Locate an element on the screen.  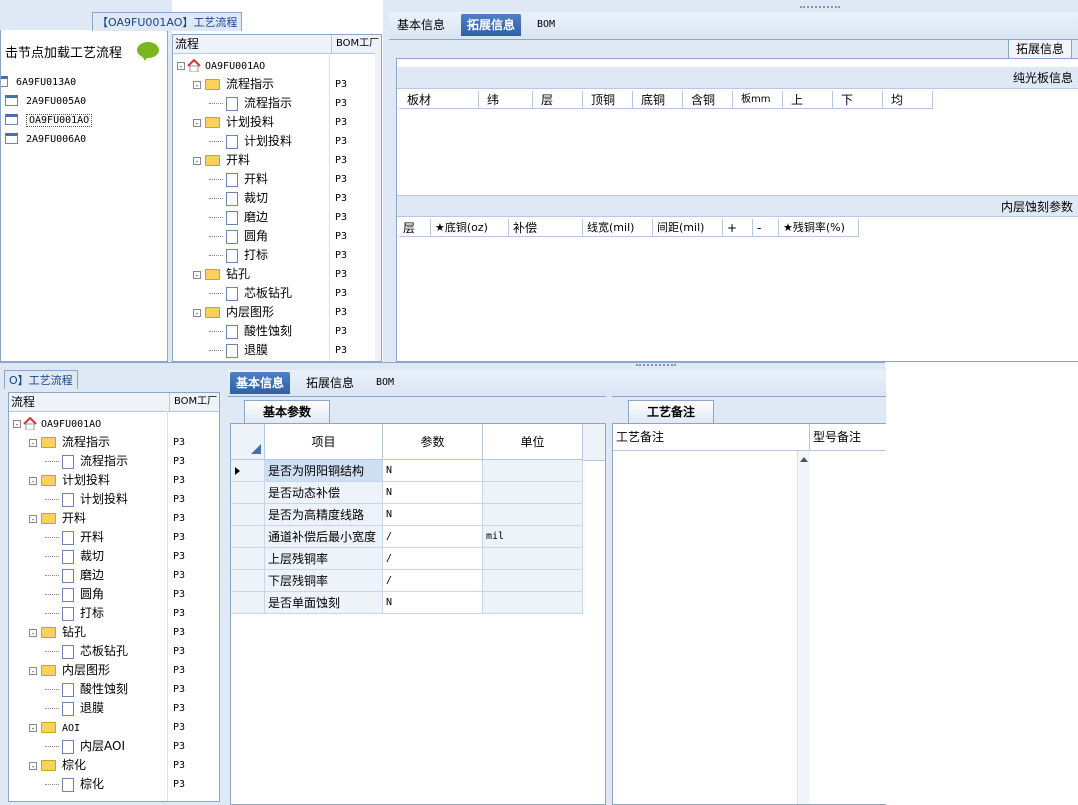
tree-folder-node: - 棕化 is located at coordinates (57, 765).